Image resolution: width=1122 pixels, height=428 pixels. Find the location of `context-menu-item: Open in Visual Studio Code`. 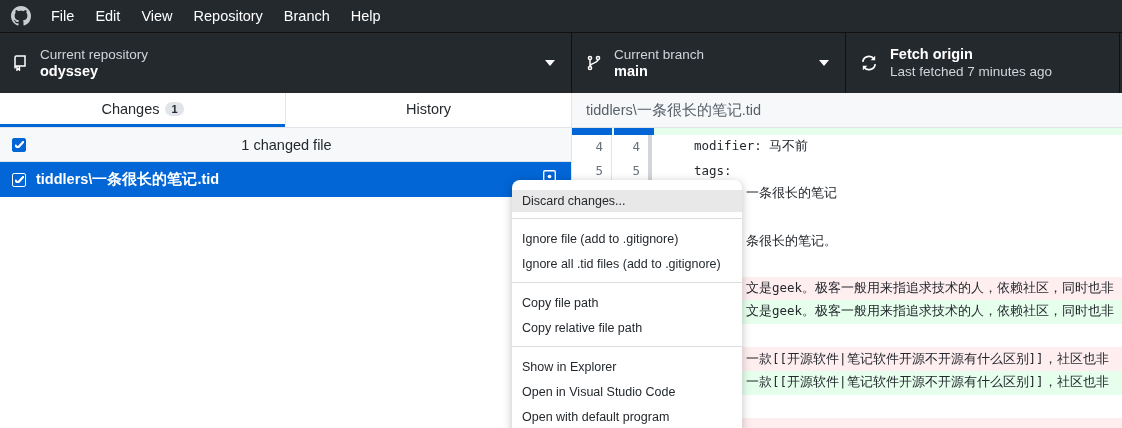

context-menu-item: Open in Visual Studio Code is located at coordinates (627, 391).